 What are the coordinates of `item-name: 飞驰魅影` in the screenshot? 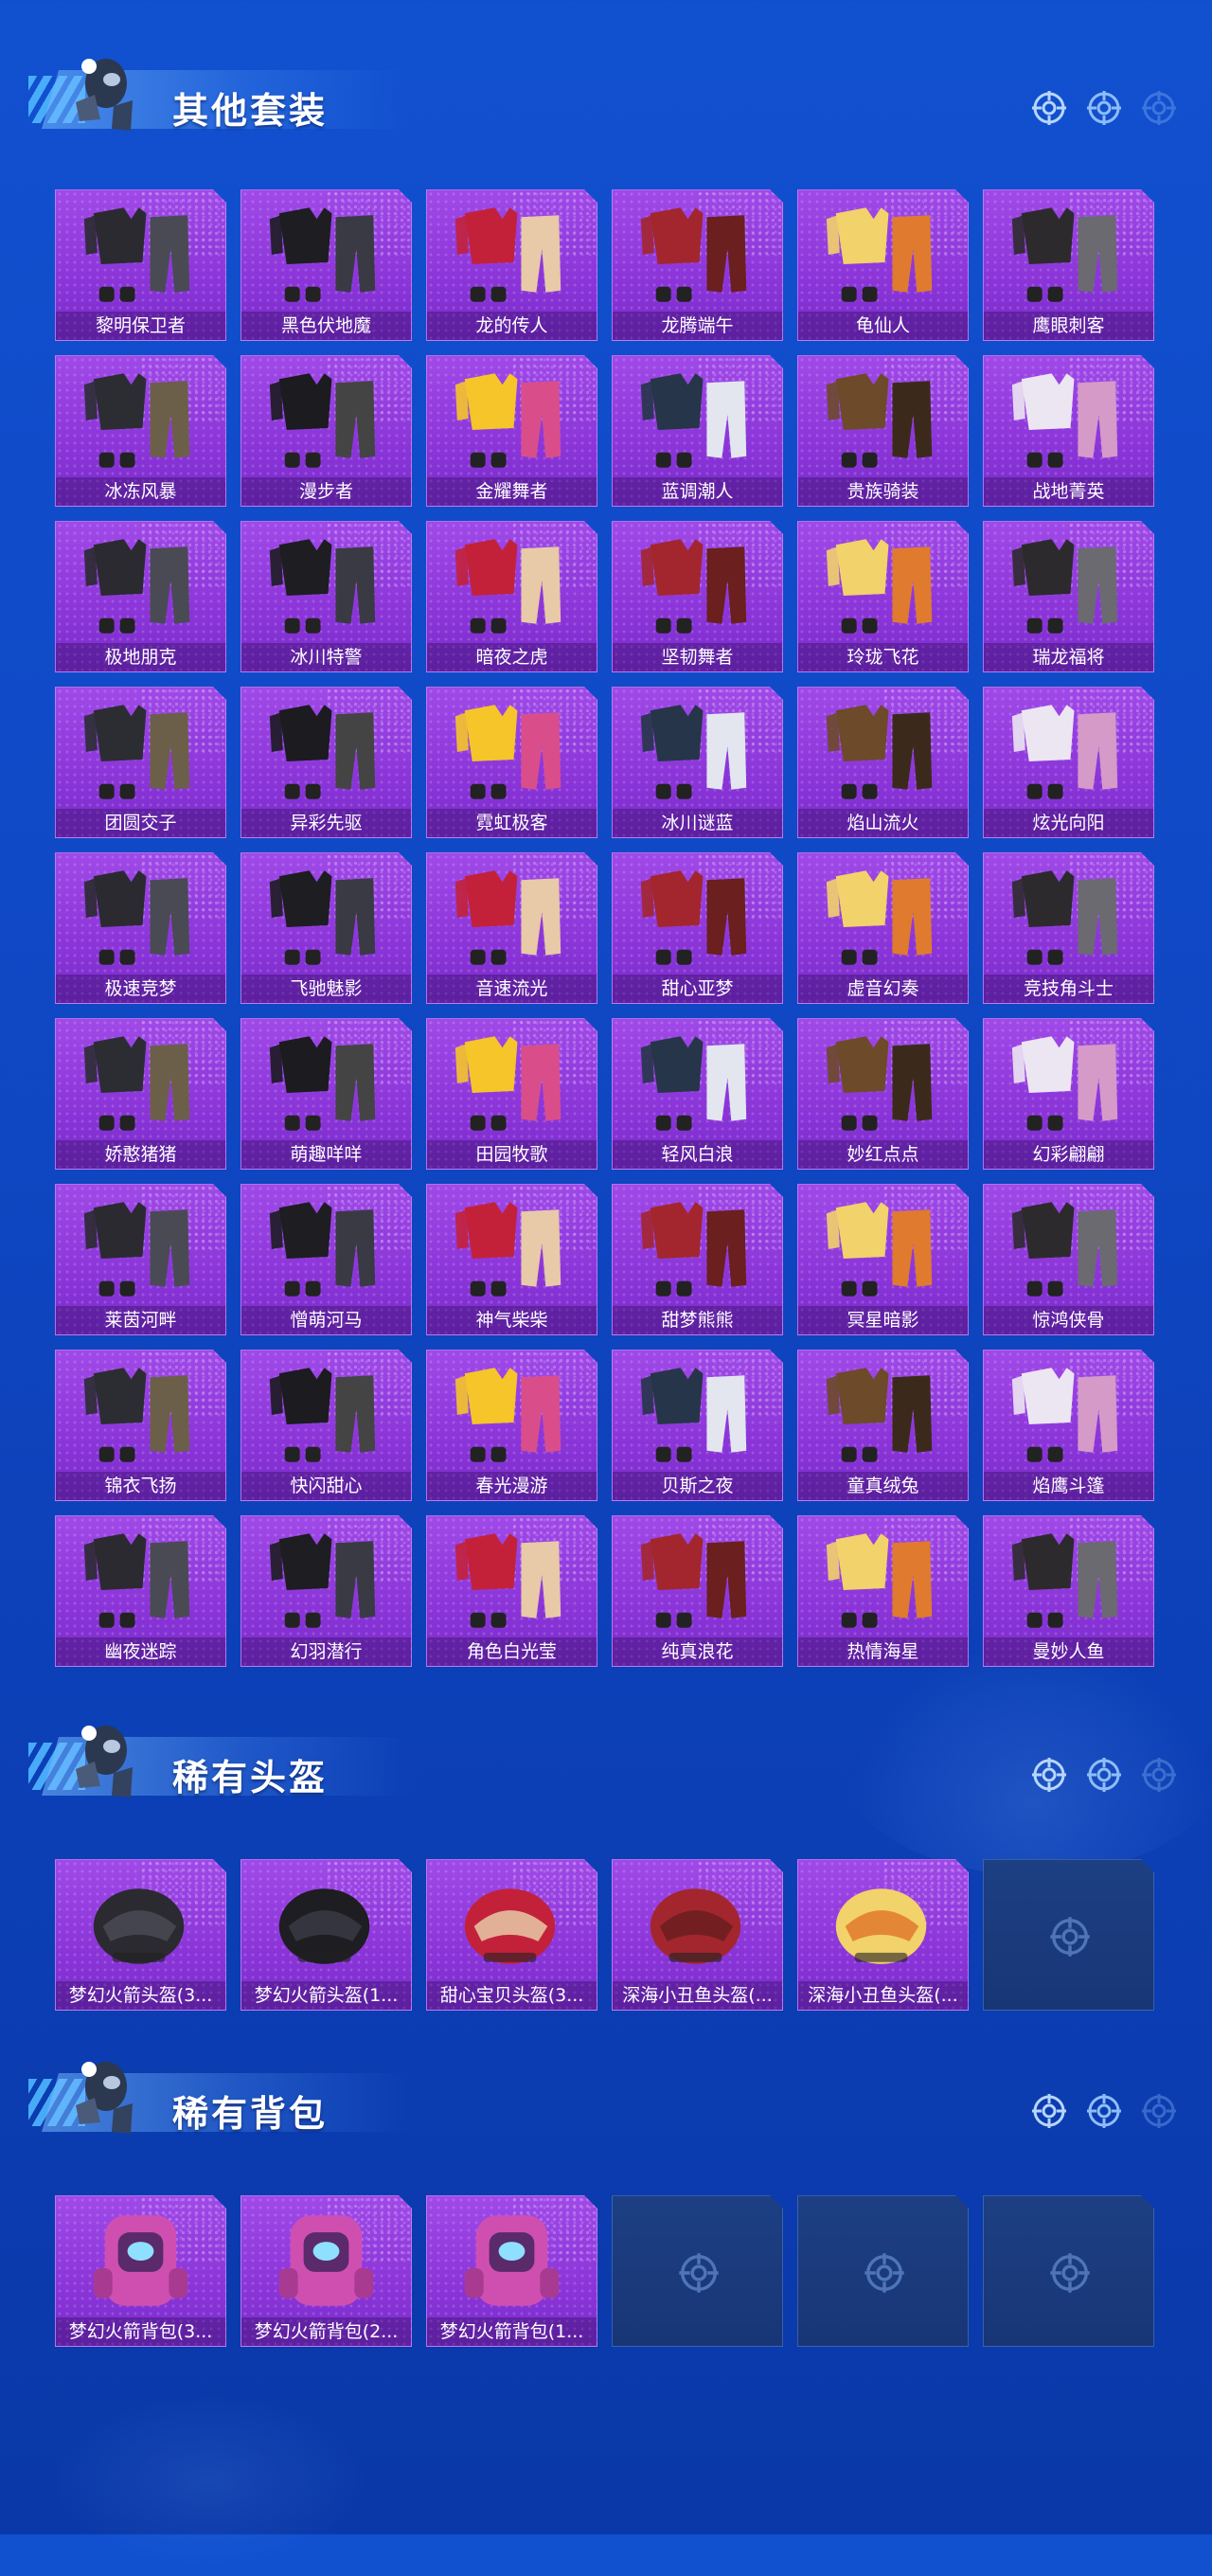 It's located at (326, 989).